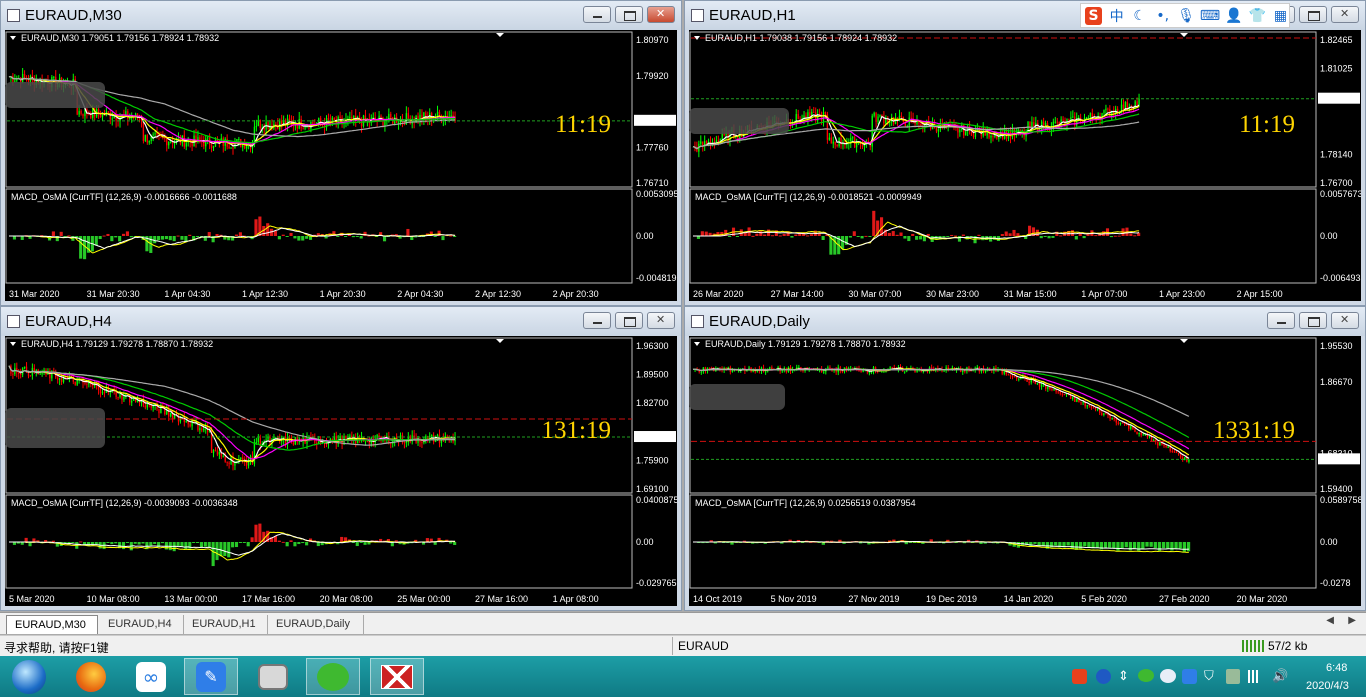  What do you see at coordinates (1288, 646) in the screenshot?
I see `traffic-readout: 57/2 kb` at bounding box center [1288, 646].